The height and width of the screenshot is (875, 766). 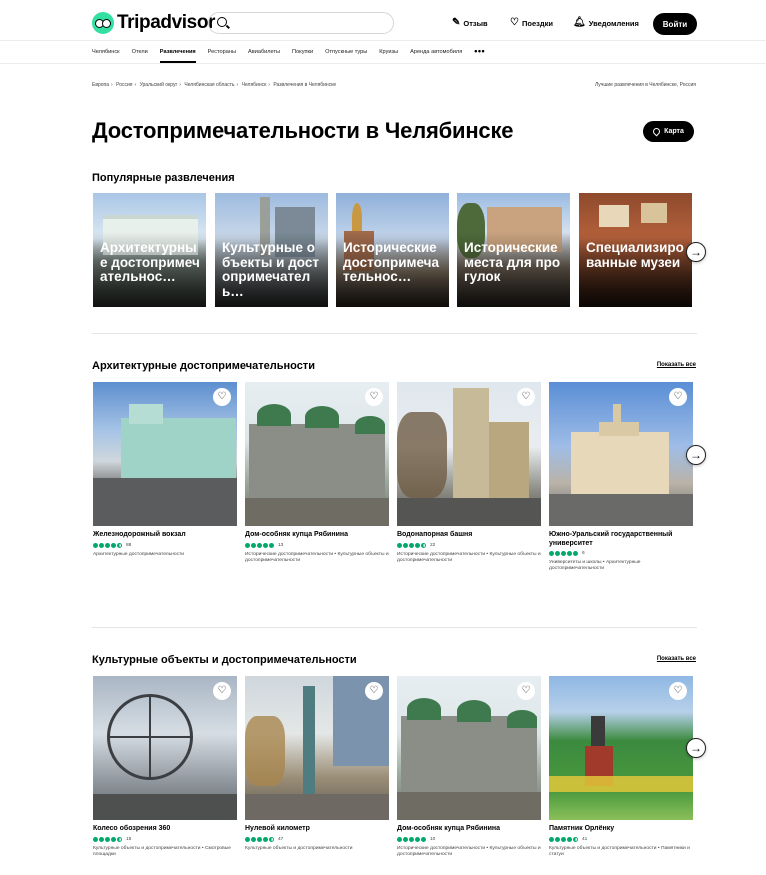 I want to click on rating-bubbles: 47, so click(x=317, y=839).